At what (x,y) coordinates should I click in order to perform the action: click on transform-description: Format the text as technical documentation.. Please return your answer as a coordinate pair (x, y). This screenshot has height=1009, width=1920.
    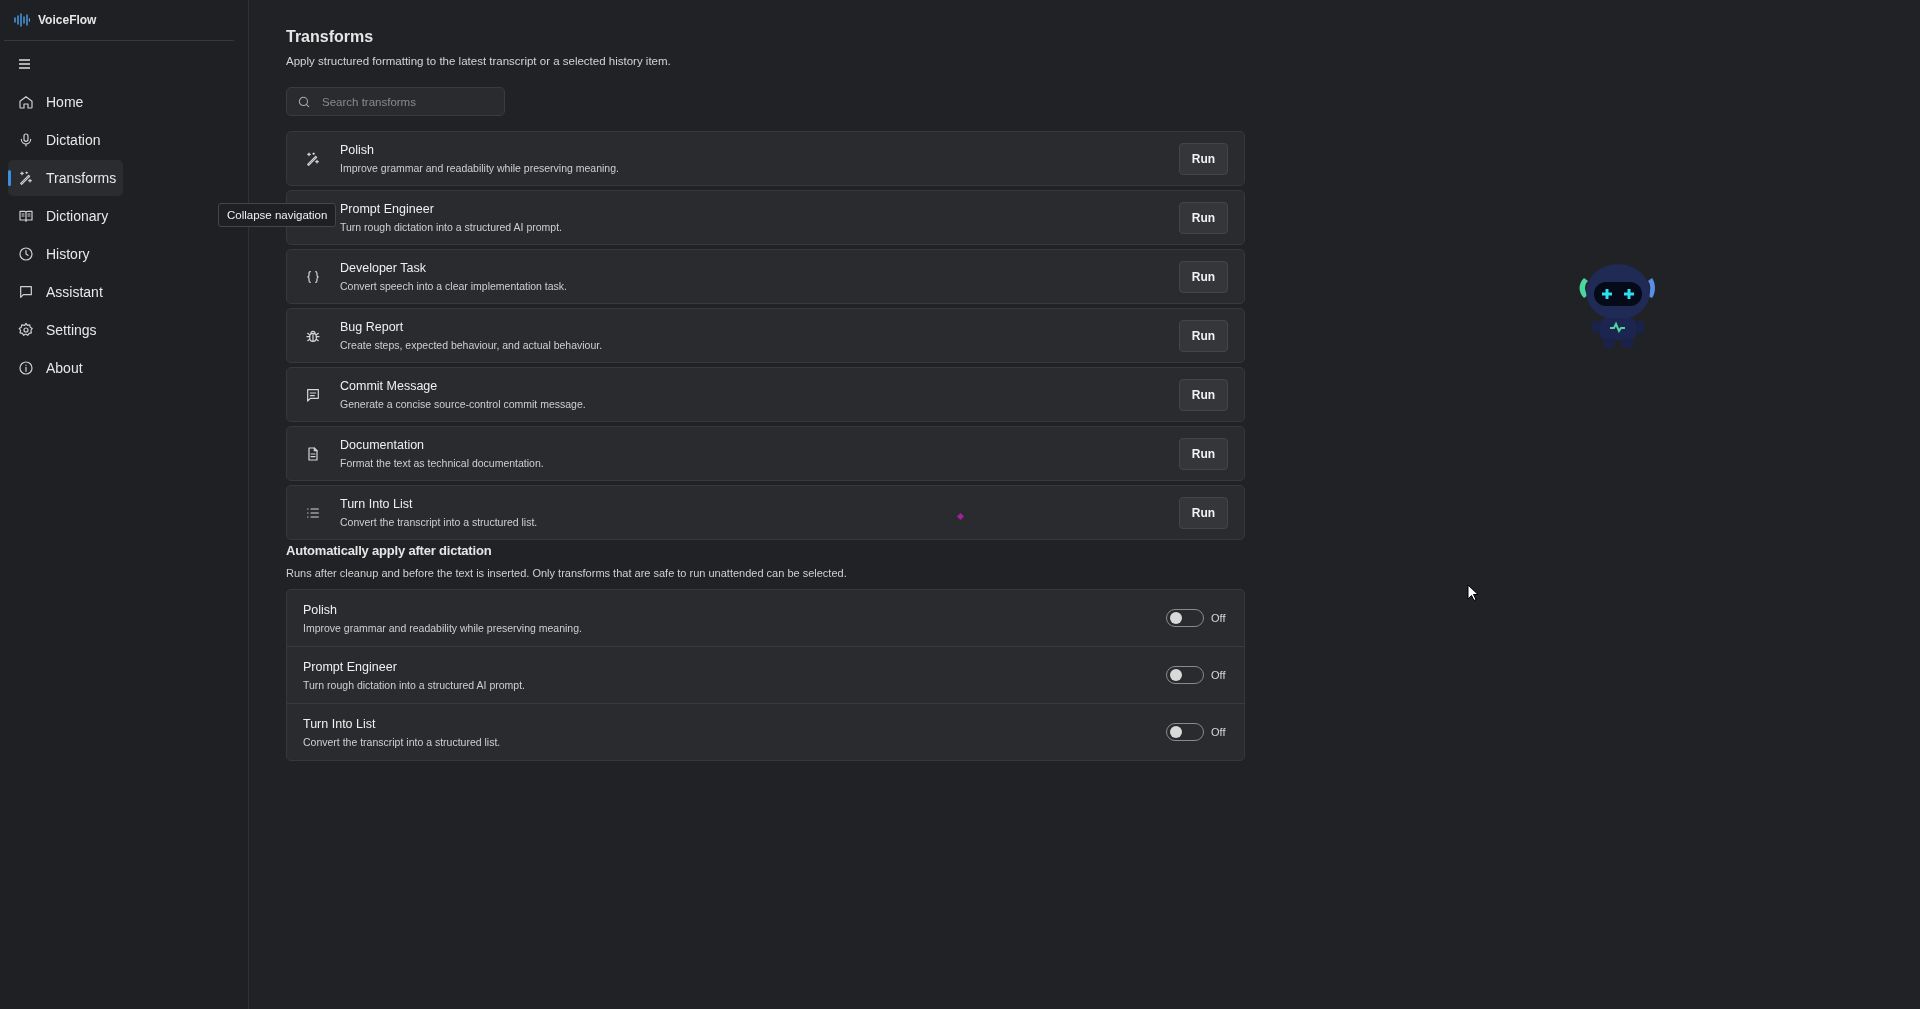
    Looking at the image, I should click on (442, 463).